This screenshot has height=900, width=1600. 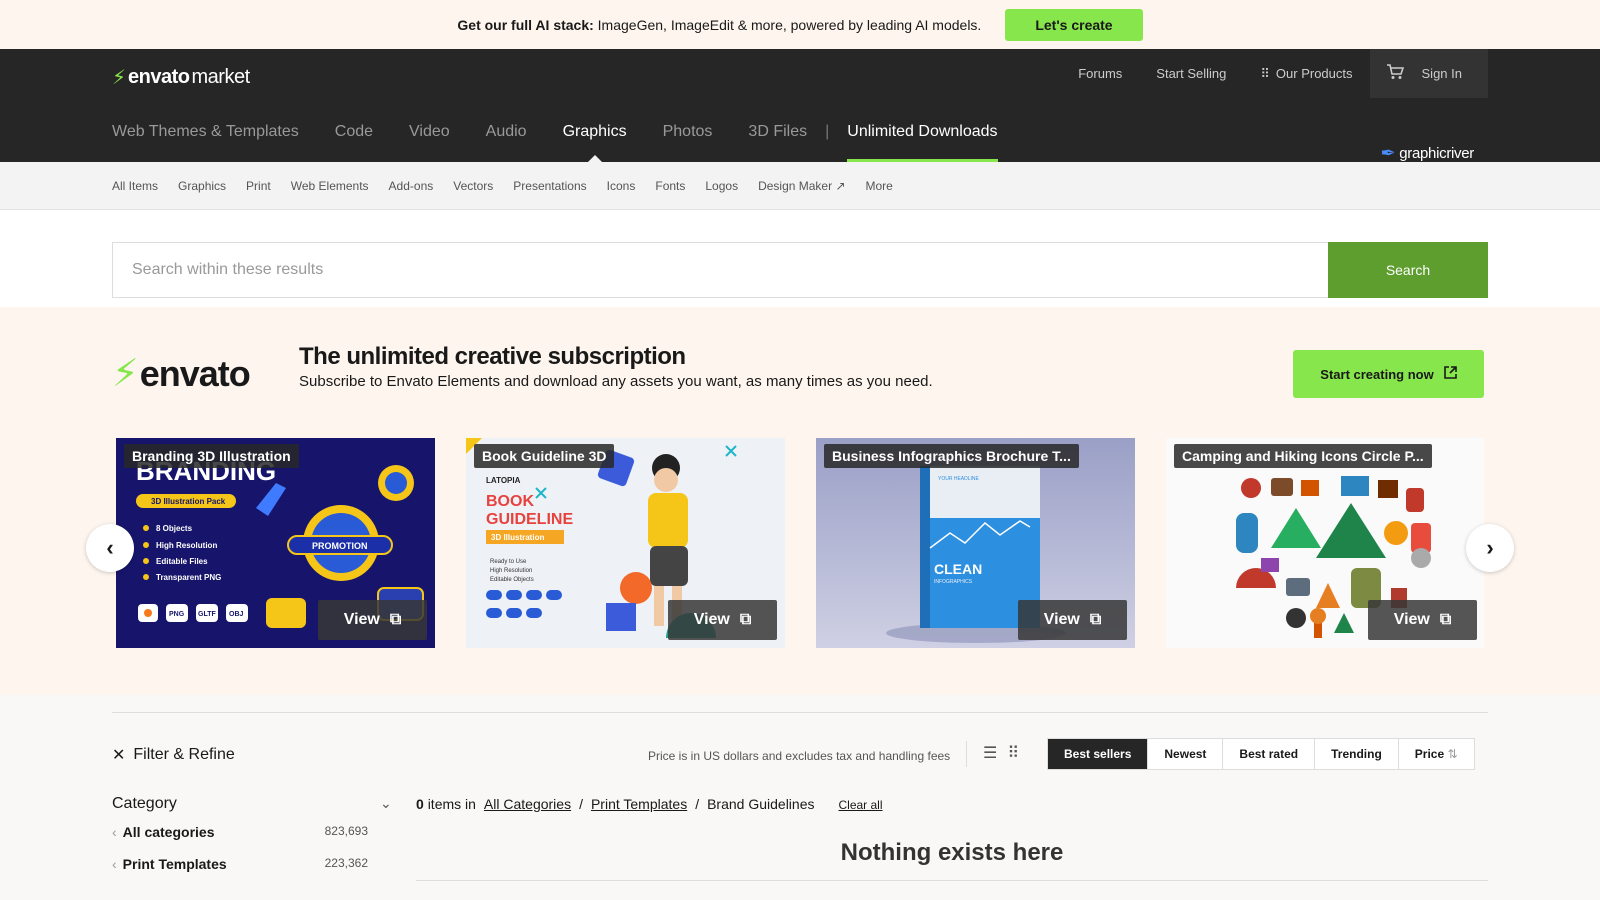 What do you see at coordinates (1001, 753) in the screenshot?
I see `view-toggle: ☰ ⠿` at bounding box center [1001, 753].